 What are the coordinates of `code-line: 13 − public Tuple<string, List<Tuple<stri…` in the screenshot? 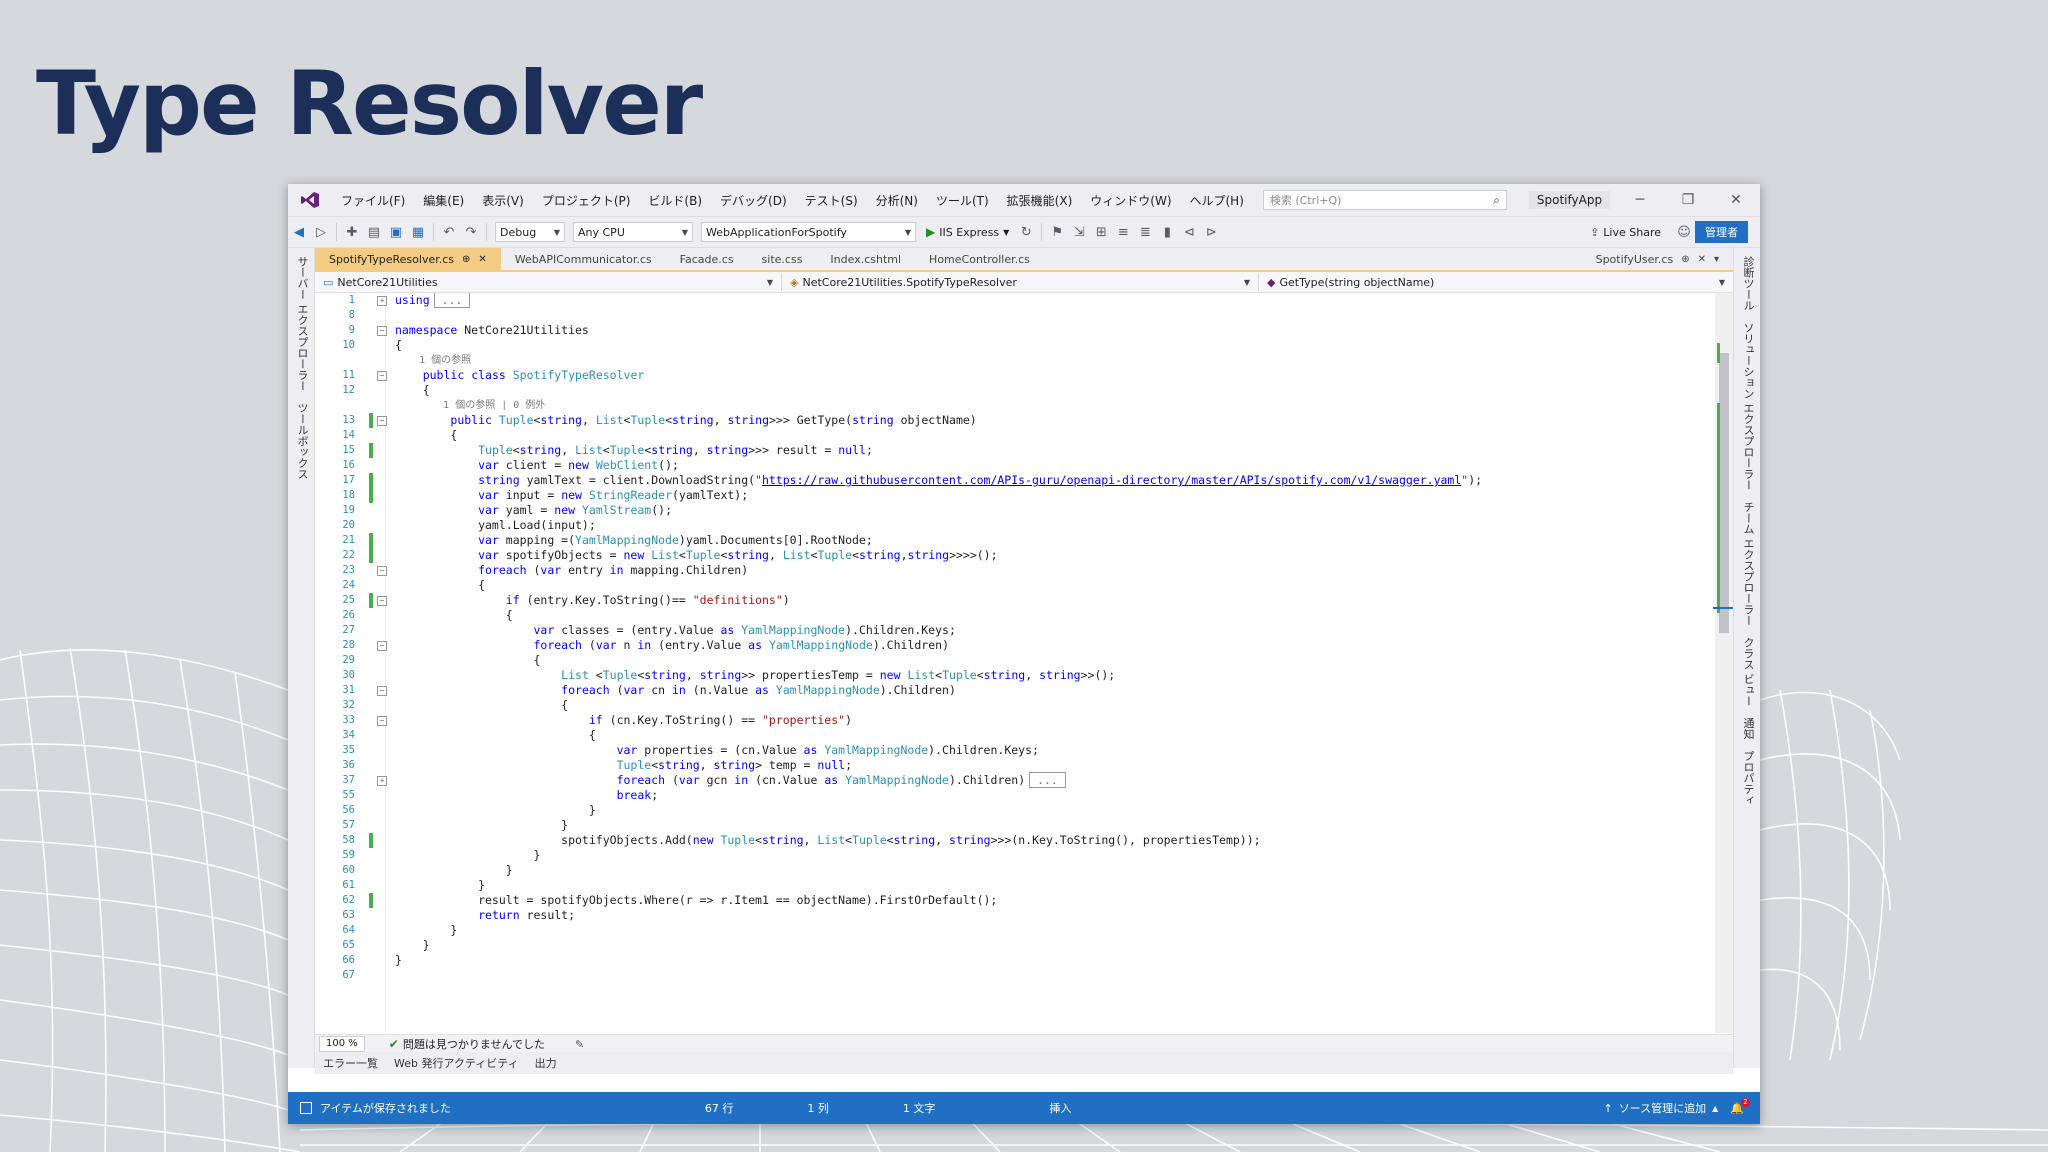 It's located at (1027, 420).